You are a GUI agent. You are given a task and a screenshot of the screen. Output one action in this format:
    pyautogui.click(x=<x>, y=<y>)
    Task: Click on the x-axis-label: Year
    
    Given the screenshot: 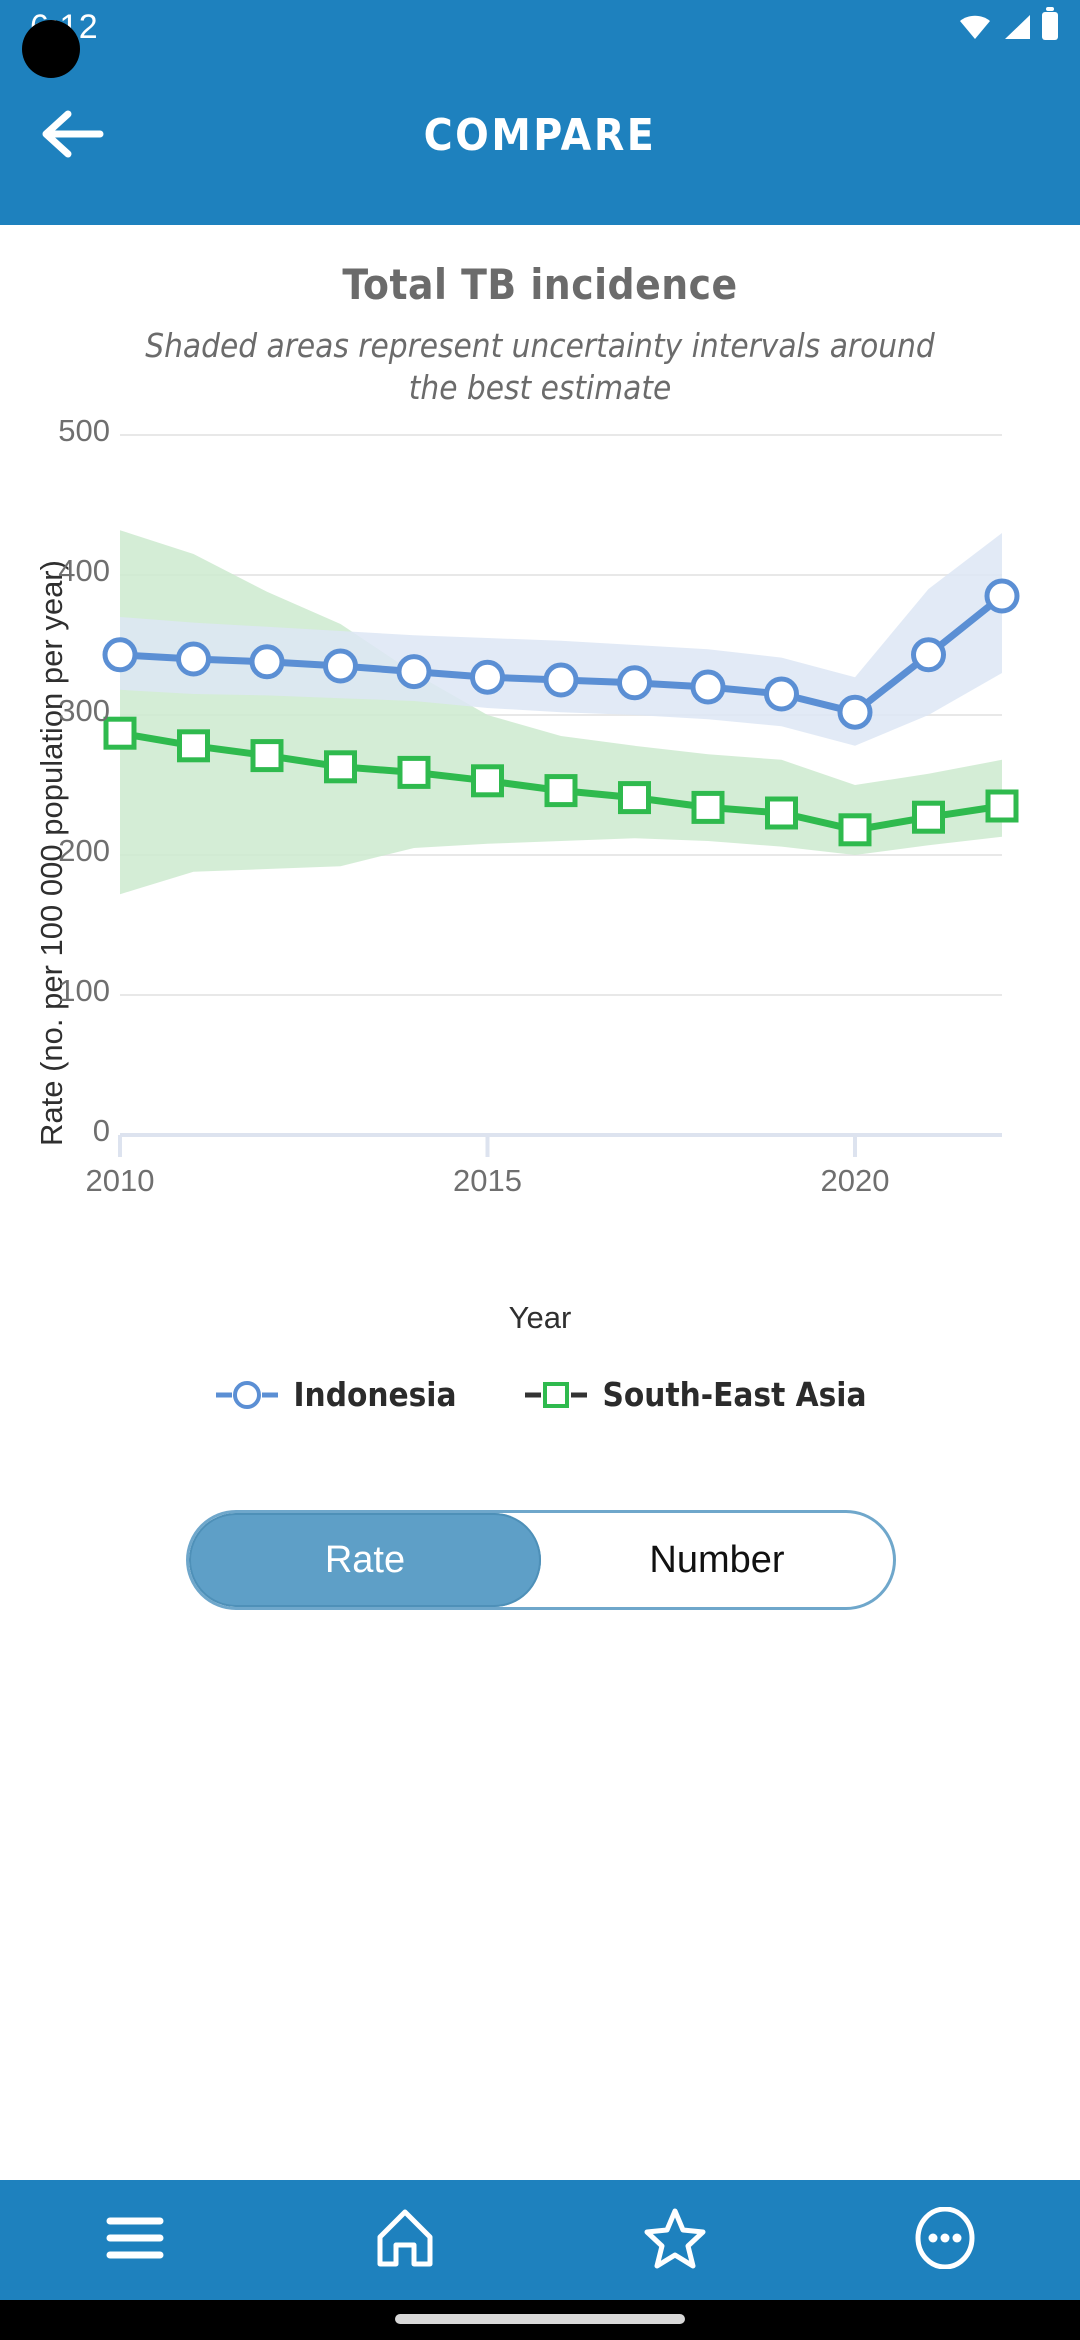 What is the action you would take?
    pyautogui.click(x=540, y=1317)
    